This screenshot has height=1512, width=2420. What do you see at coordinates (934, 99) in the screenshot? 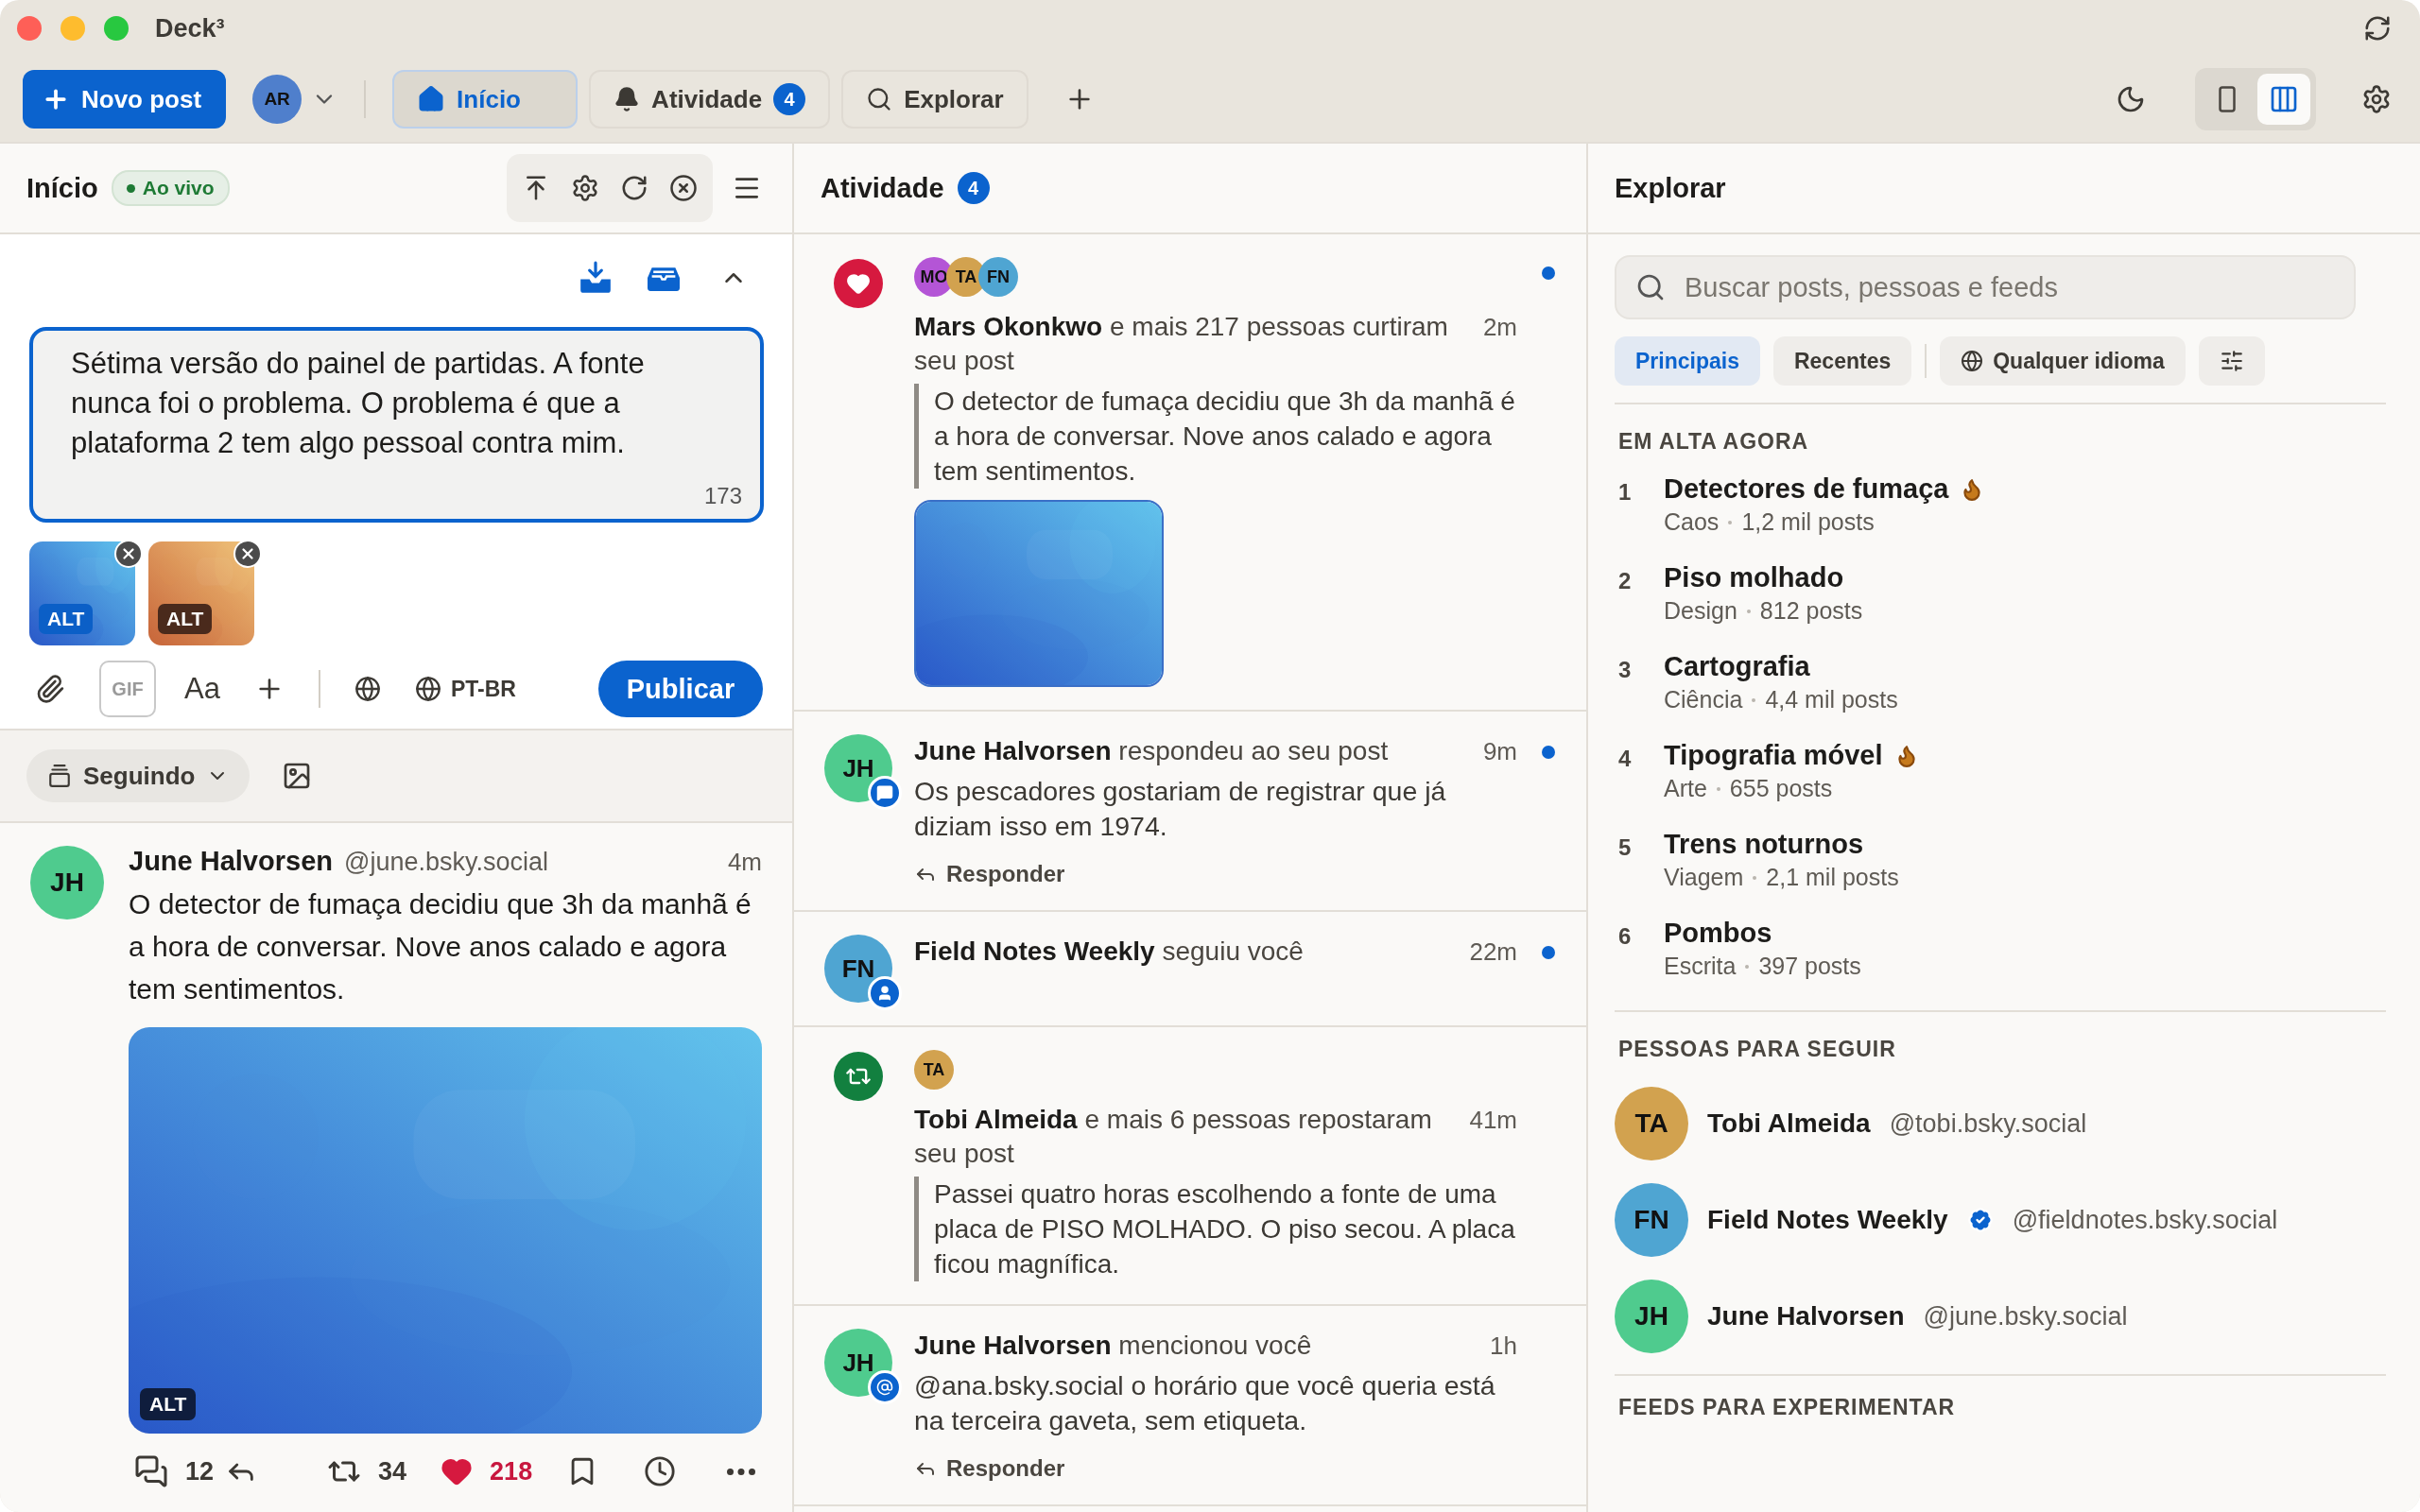
I see `nav-tab: Explorar` at bounding box center [934, 99].